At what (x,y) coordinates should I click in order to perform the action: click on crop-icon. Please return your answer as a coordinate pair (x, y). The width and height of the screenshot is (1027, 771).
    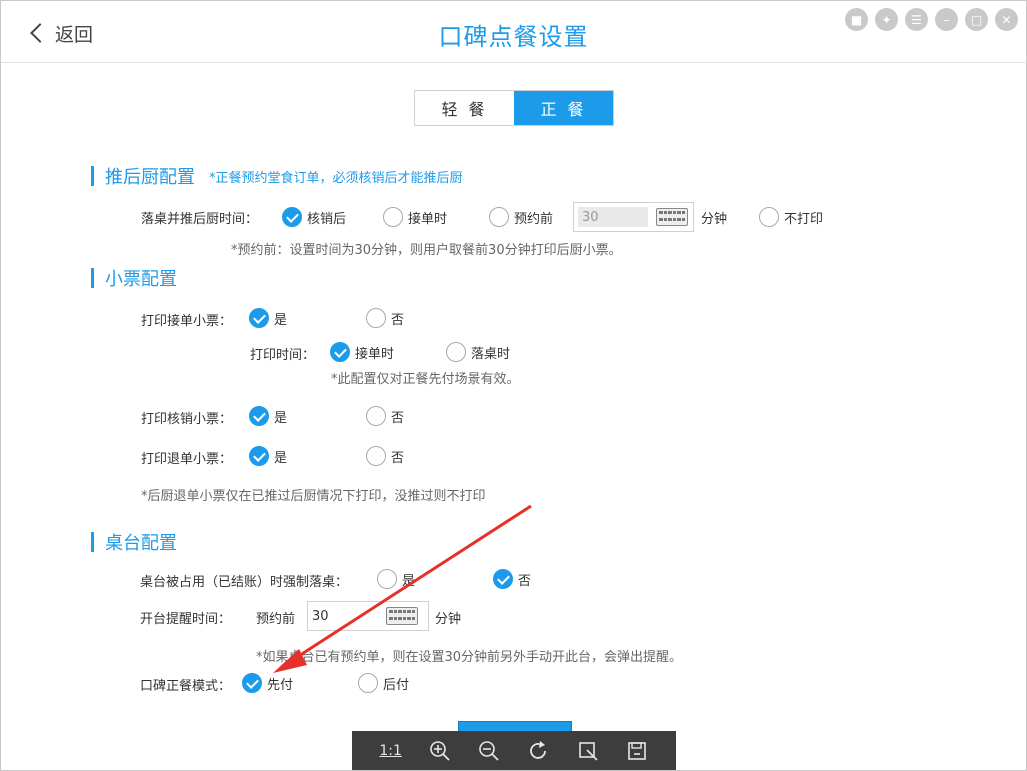
    Looking at the image, I should click on (588, 751).